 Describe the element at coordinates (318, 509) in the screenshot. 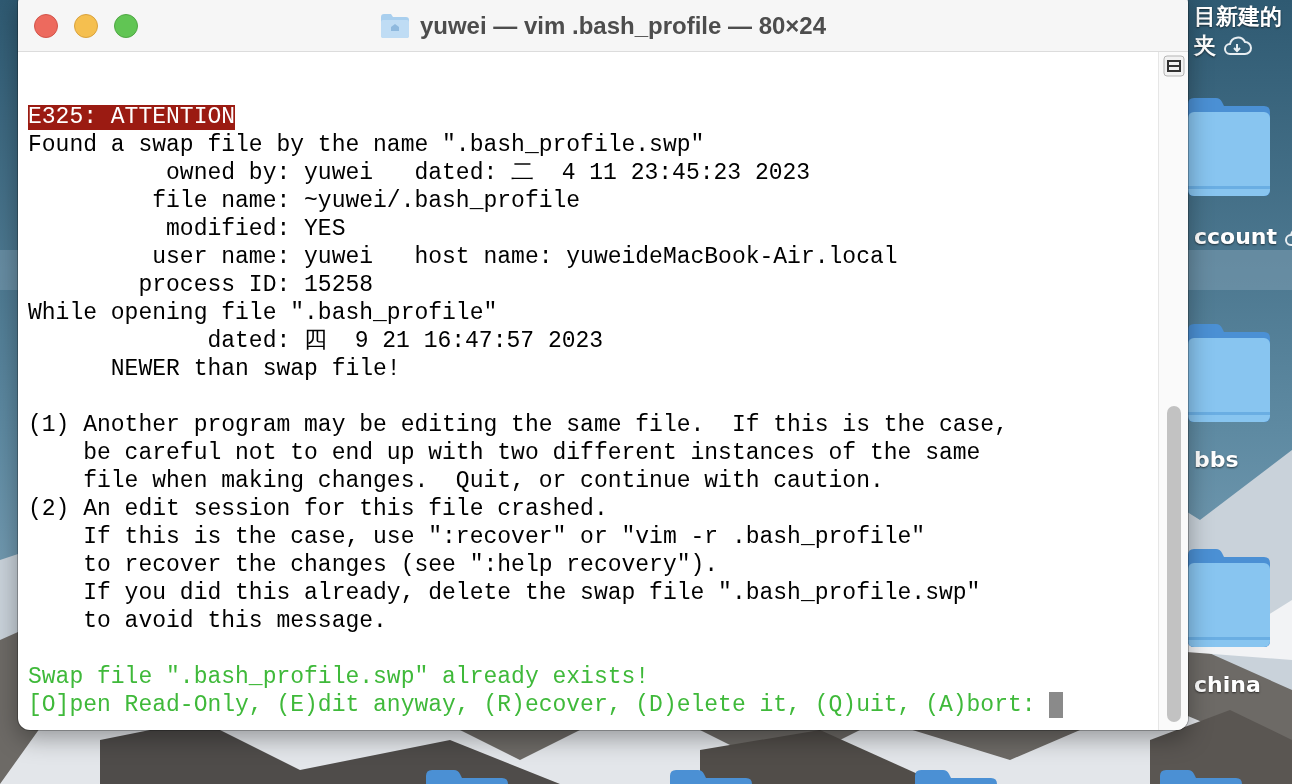

I see `terminal-line: (2) An edit session for this file crashed.` at that location.